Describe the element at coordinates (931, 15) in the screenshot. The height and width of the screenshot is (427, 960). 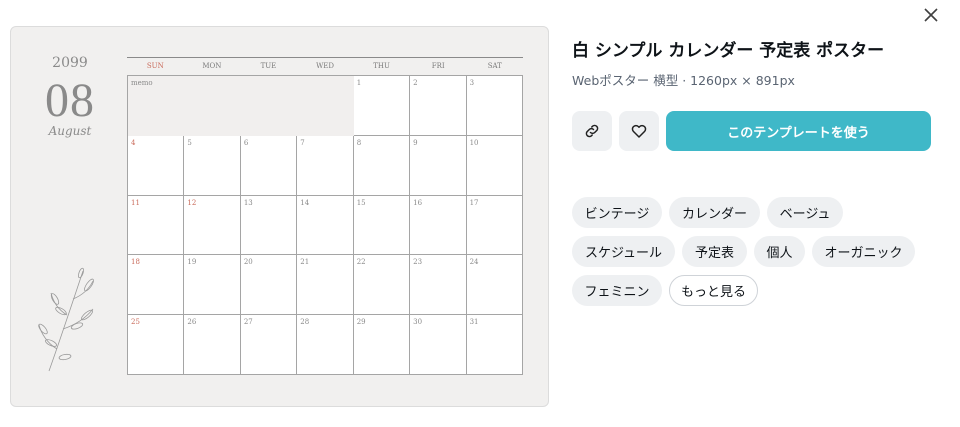
I see `close-icon` at that location.